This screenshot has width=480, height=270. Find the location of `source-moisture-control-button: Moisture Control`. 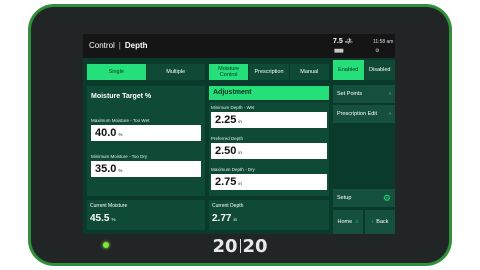

source-moisture-control-button: Moisture Control is located at coordinates (229, 72).